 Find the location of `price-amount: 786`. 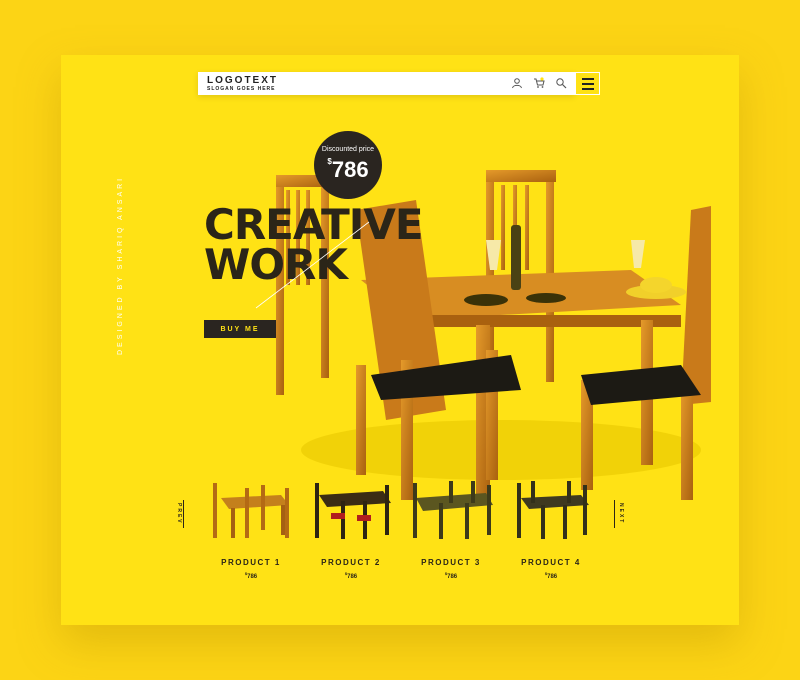

price-amount: 786 is located at coordinates (350, 169).